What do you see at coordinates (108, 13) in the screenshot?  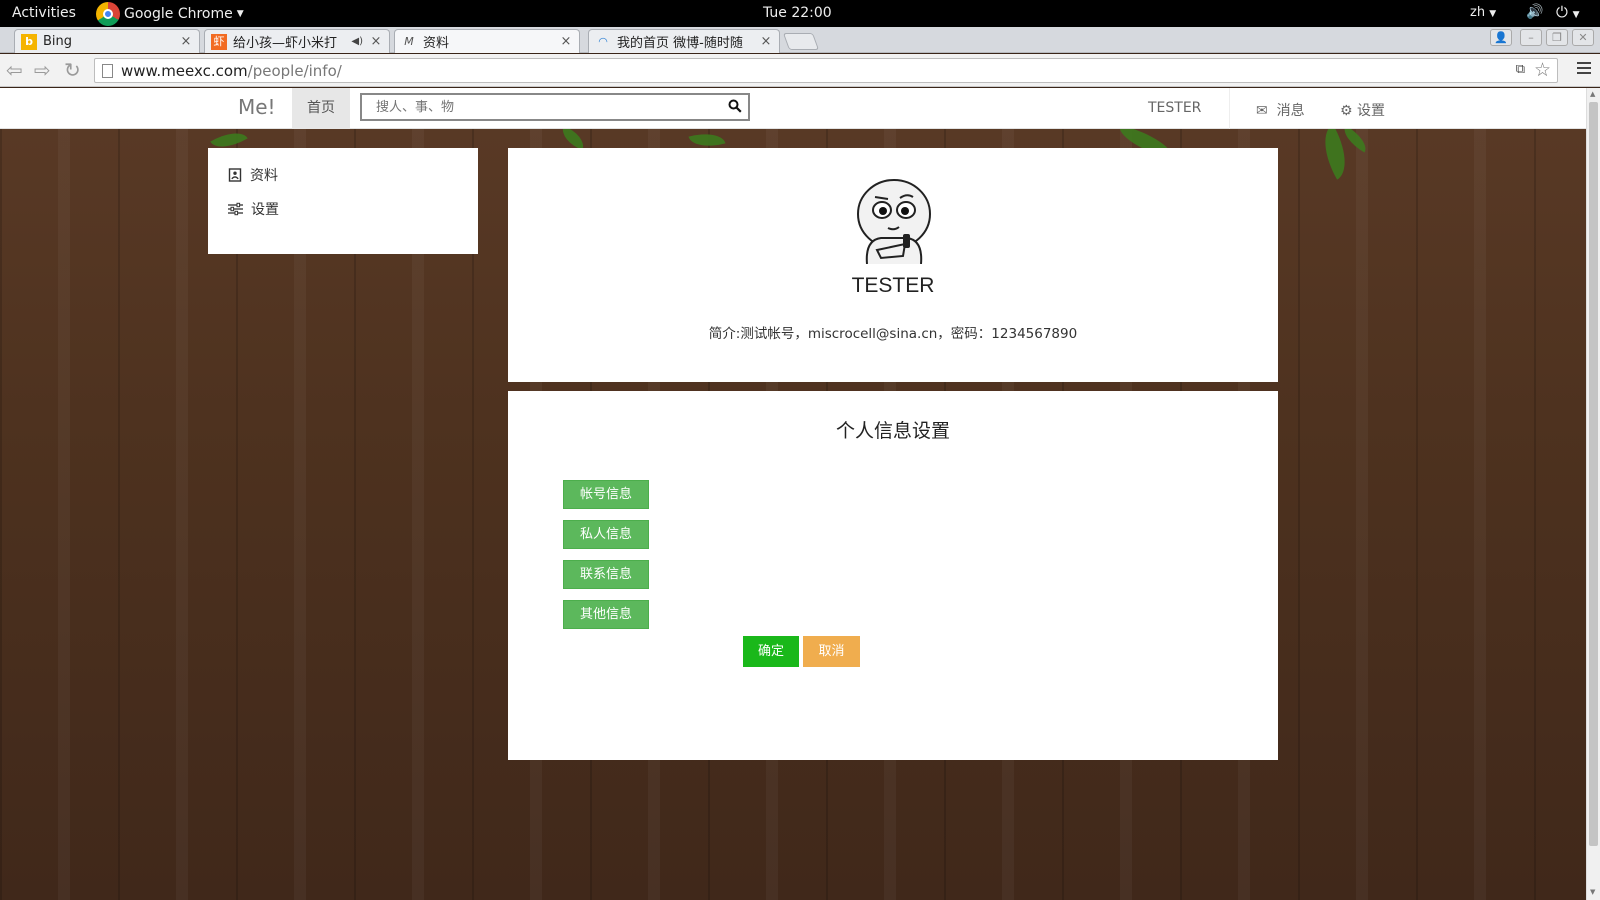 I see `chrome-icon` at bounding box center [108, 13].